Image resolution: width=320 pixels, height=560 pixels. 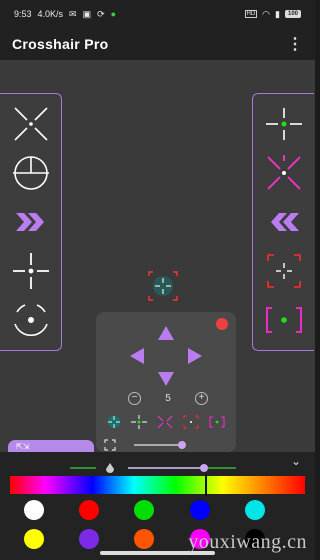 I want to click on recent-crosshairs-row, so click(x=166, y=422).